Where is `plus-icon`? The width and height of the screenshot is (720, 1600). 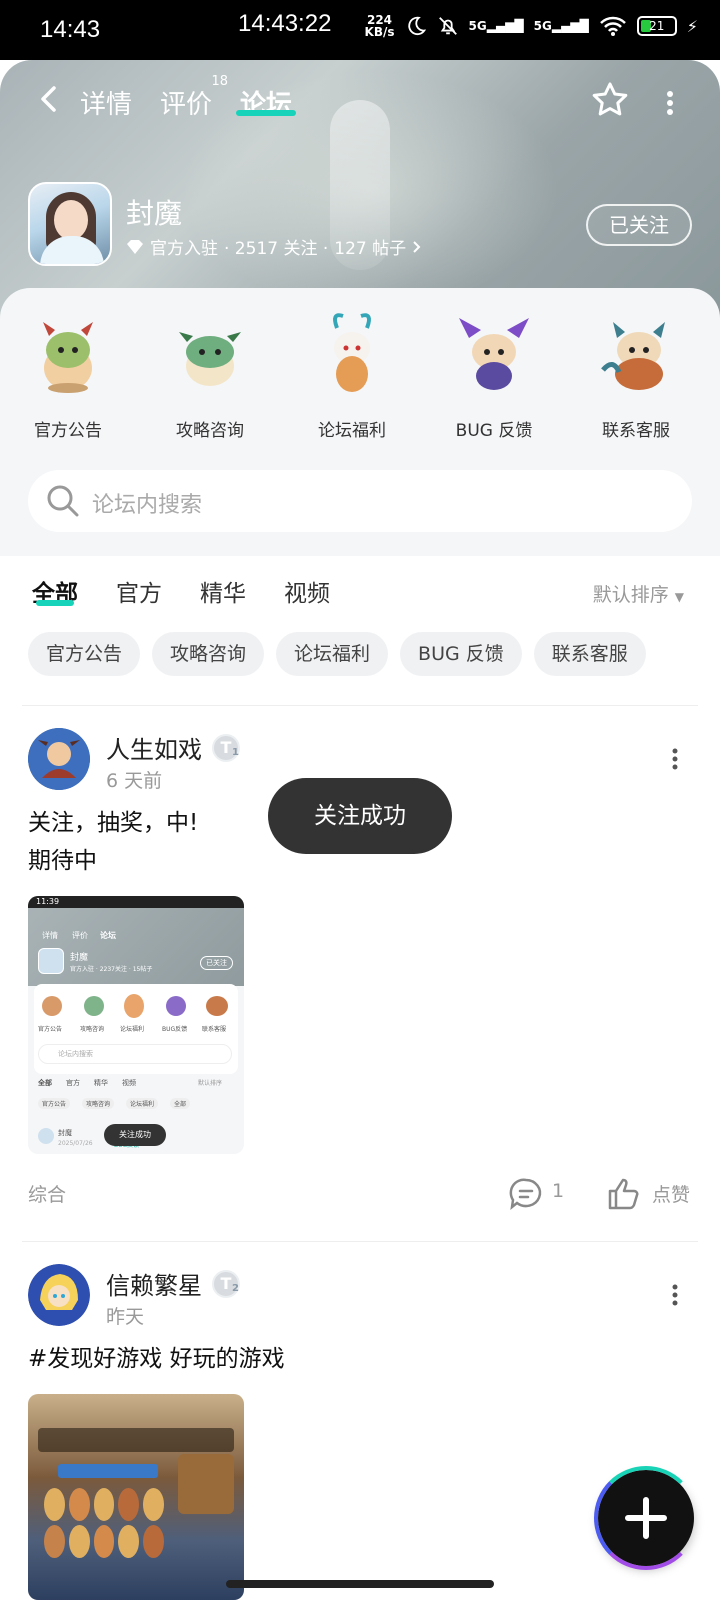
plus-icon is located at coordinates (646, 1518).